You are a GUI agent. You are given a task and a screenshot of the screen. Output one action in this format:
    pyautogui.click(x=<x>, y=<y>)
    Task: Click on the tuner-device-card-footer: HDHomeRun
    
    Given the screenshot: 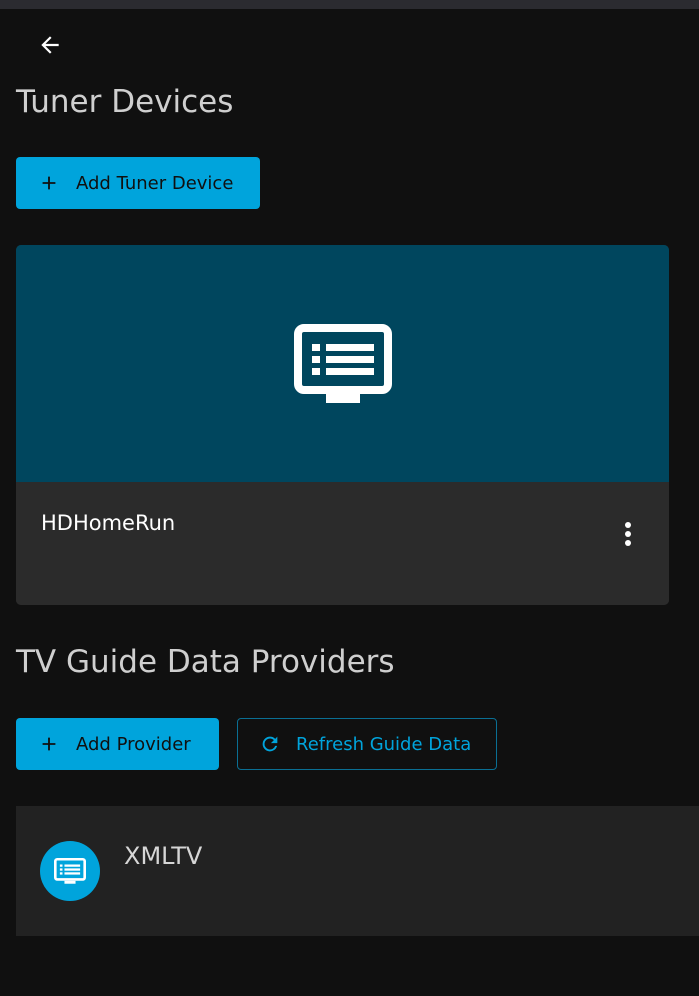 What is the action you would take?
    pyautogui.click(x=342, y=543)
    